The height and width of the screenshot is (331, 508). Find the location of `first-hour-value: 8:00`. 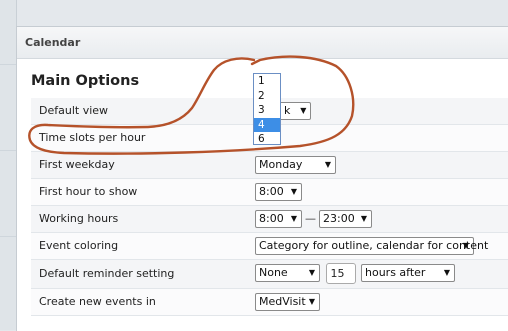

first-hour-value: 8:00 is located at coordinates (271, 191).